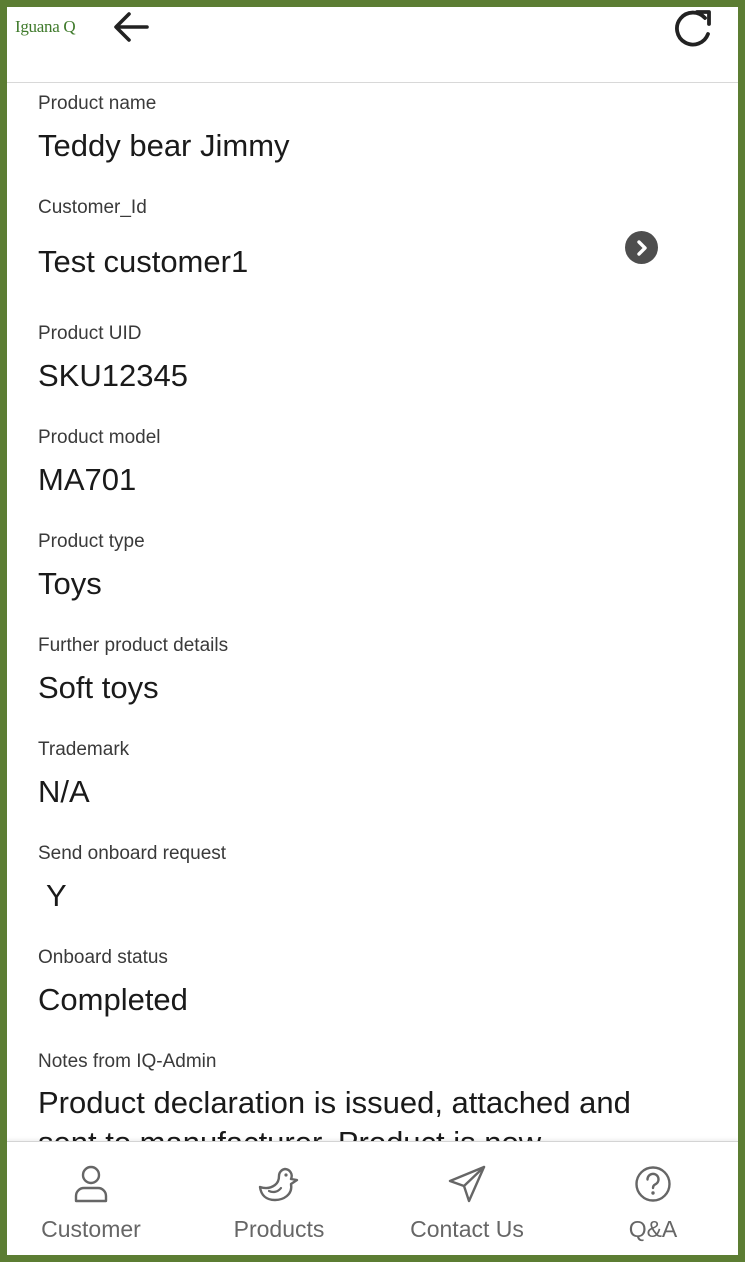 The width and height of the screenshot is (745, 1262). Describe the element at coordinates (91, 1229) in the screenshot. I see `nav-label: Customer` at that location.